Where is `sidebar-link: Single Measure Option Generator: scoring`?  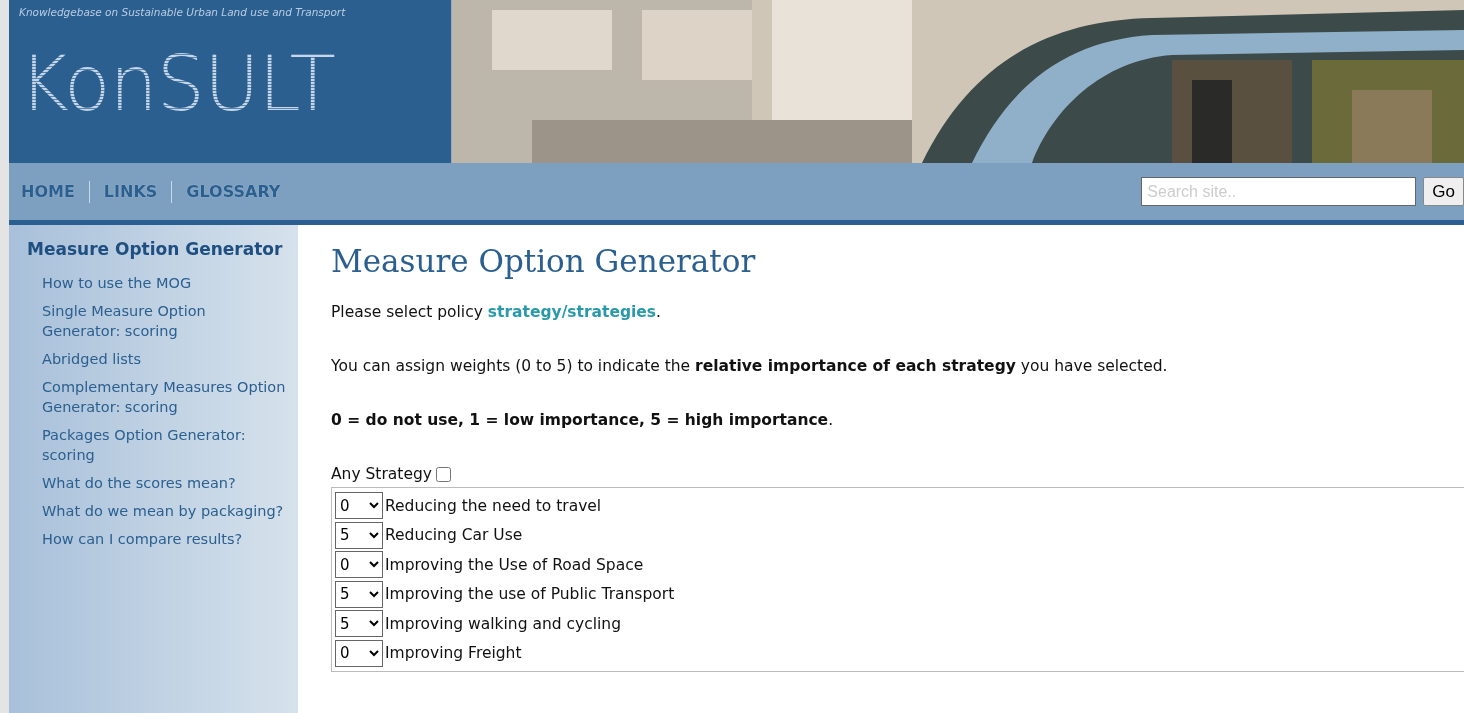
sidebar-link: Single Measure Option Generator: scoring is located at coordinates (164, 321).